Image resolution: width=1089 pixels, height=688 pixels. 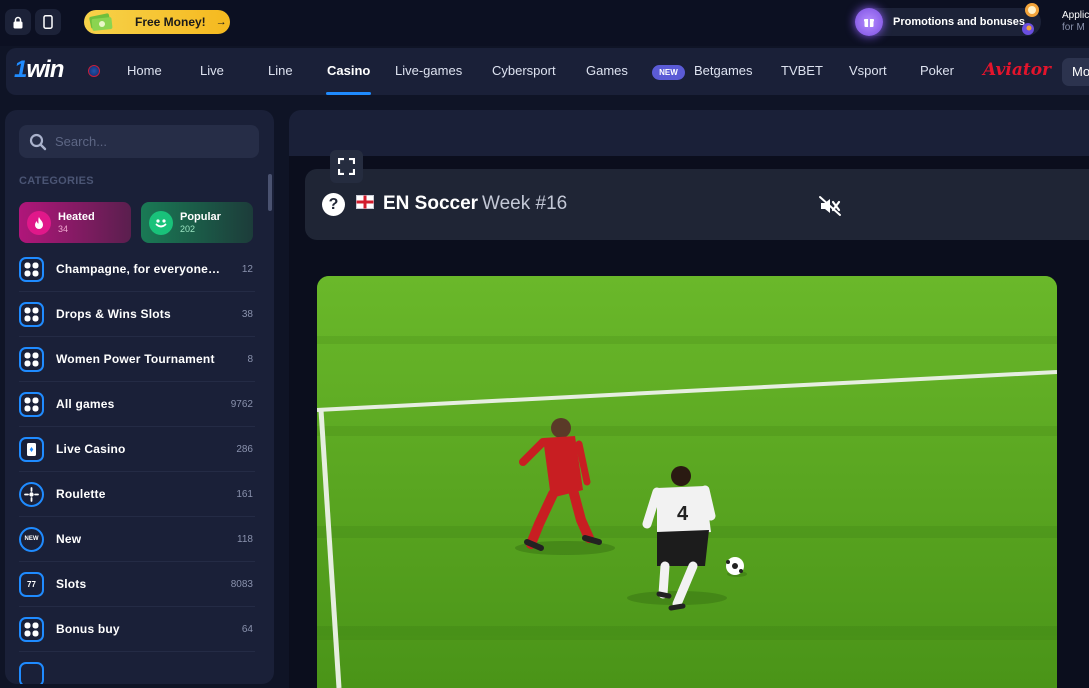 What do you see at coordinates (76, 216) in the screenshot?
I see `pill-label: Heated` at bounding box center [76, 216].